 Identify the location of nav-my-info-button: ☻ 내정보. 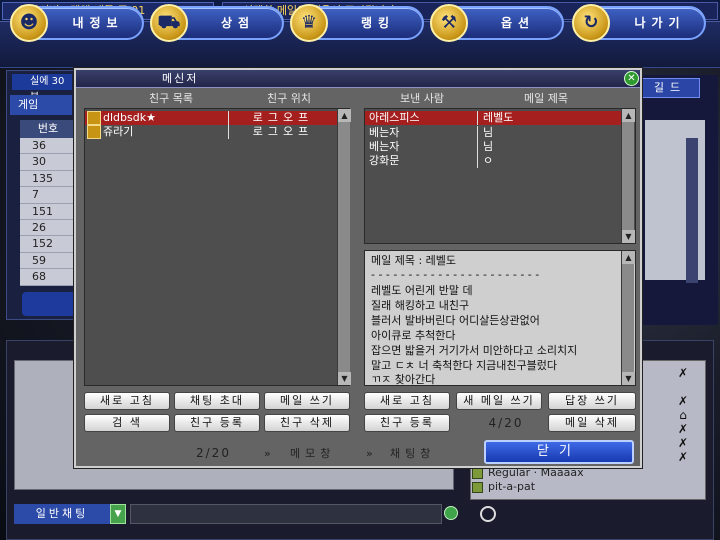
(77, 23).